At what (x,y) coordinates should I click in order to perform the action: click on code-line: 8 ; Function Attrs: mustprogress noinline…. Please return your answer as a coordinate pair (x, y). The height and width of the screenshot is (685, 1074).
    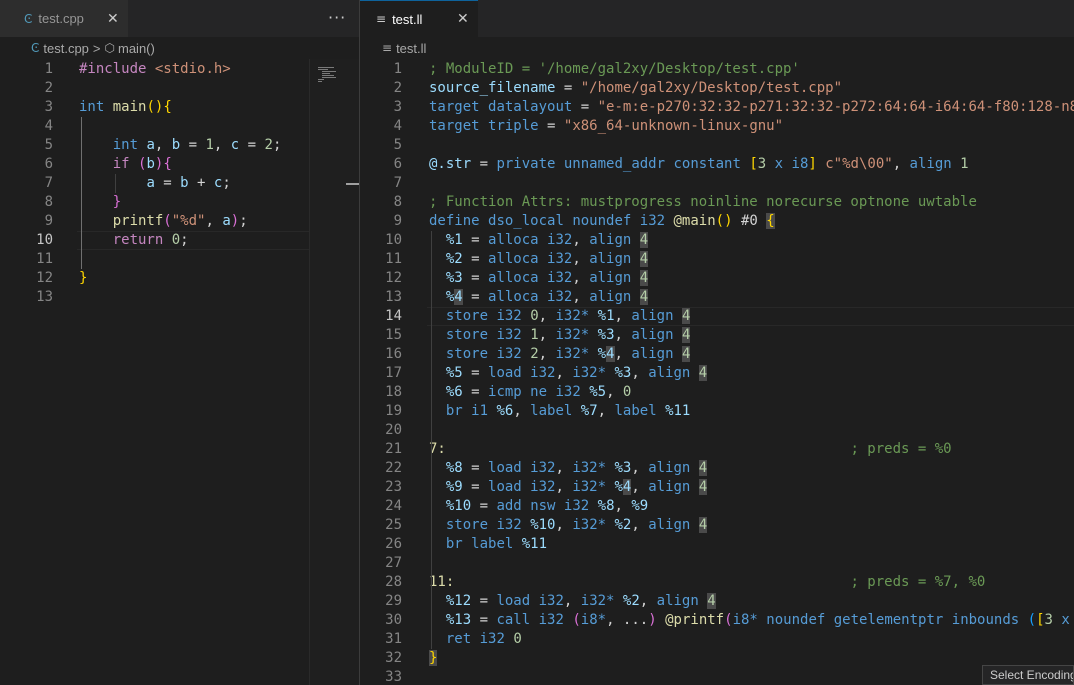
    Looking at the image, I should click on (717, 202).